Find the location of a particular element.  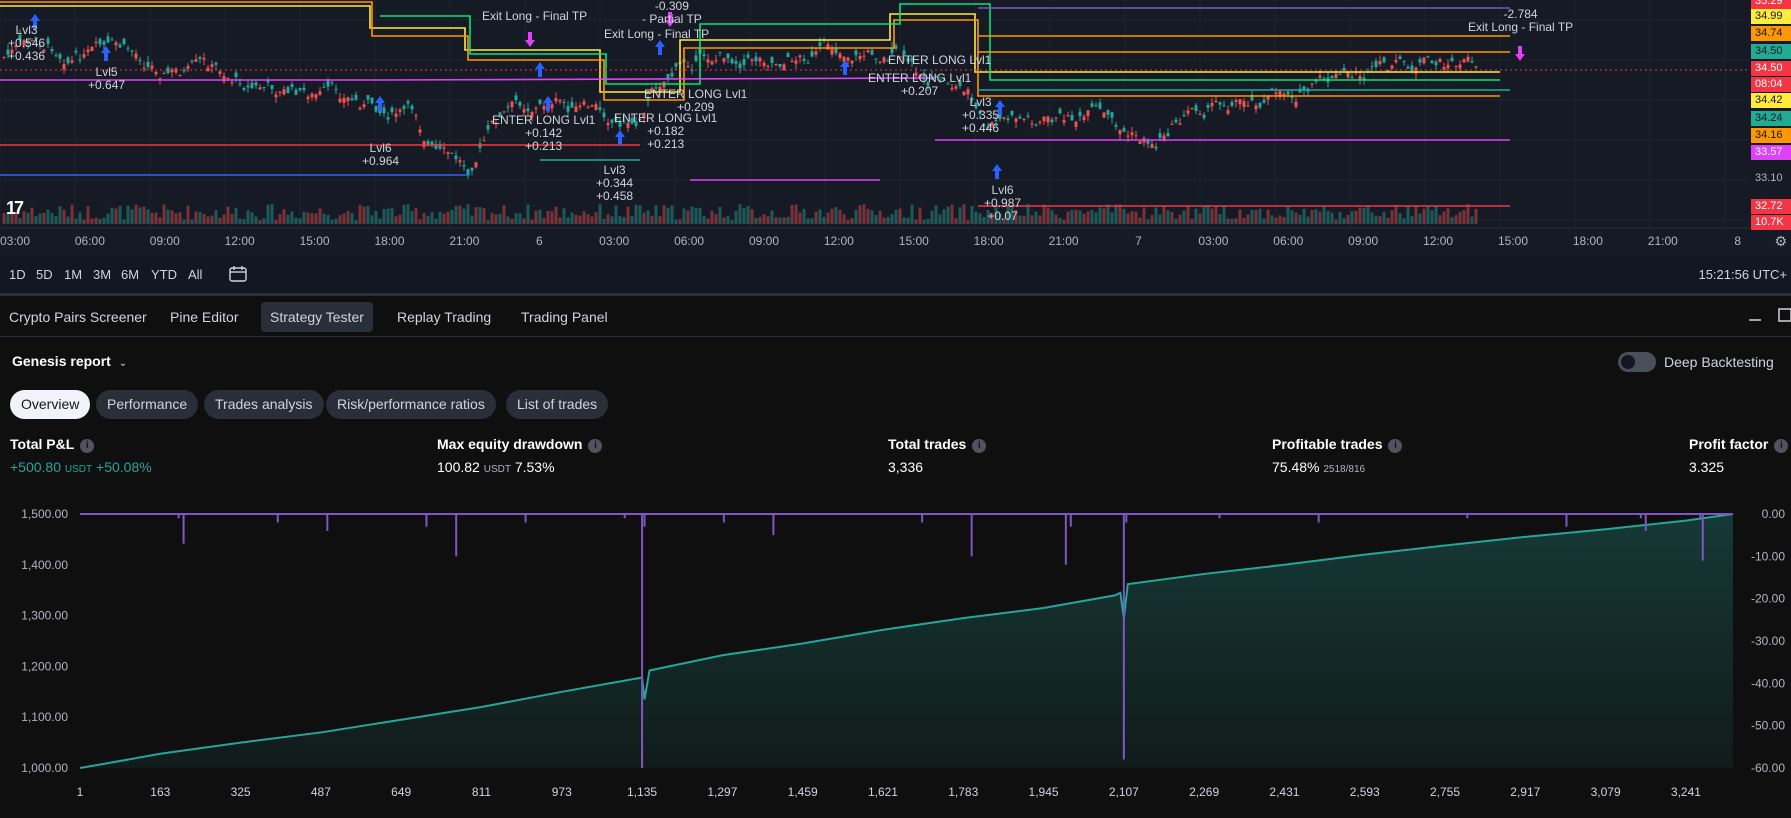

tab-trading-panel: Trading Panel is located at coordinates (564, 317).